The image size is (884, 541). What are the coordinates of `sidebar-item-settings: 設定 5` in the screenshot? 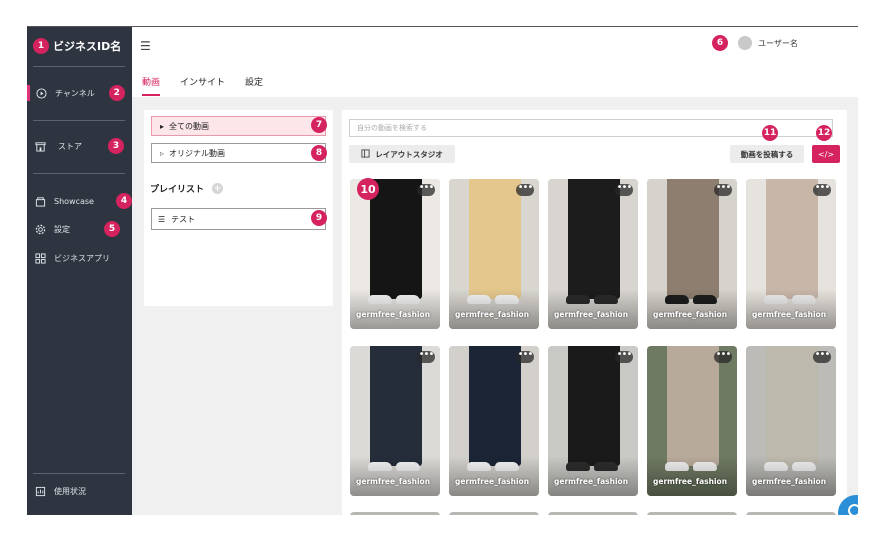 It's located at (77, 229).